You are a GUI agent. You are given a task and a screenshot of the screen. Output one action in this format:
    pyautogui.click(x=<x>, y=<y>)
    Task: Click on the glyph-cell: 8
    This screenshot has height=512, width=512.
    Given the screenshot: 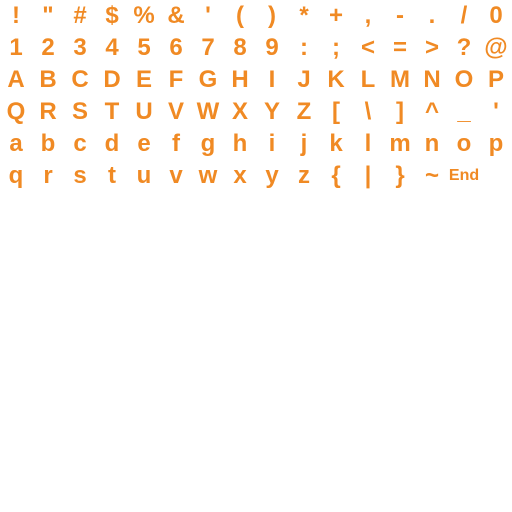 What is the action you would take?
    pyautogui.click(x=240, y=47)
    